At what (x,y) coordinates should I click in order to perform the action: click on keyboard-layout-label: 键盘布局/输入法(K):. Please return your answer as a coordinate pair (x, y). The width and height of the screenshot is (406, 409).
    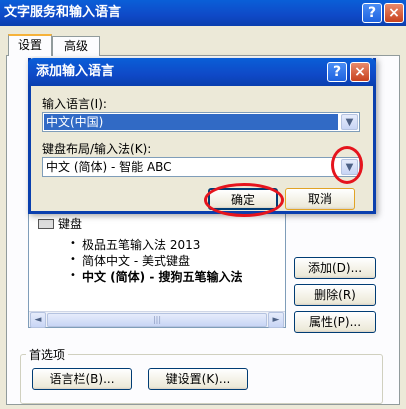
    Looking at the image, I should click on (97, 149).